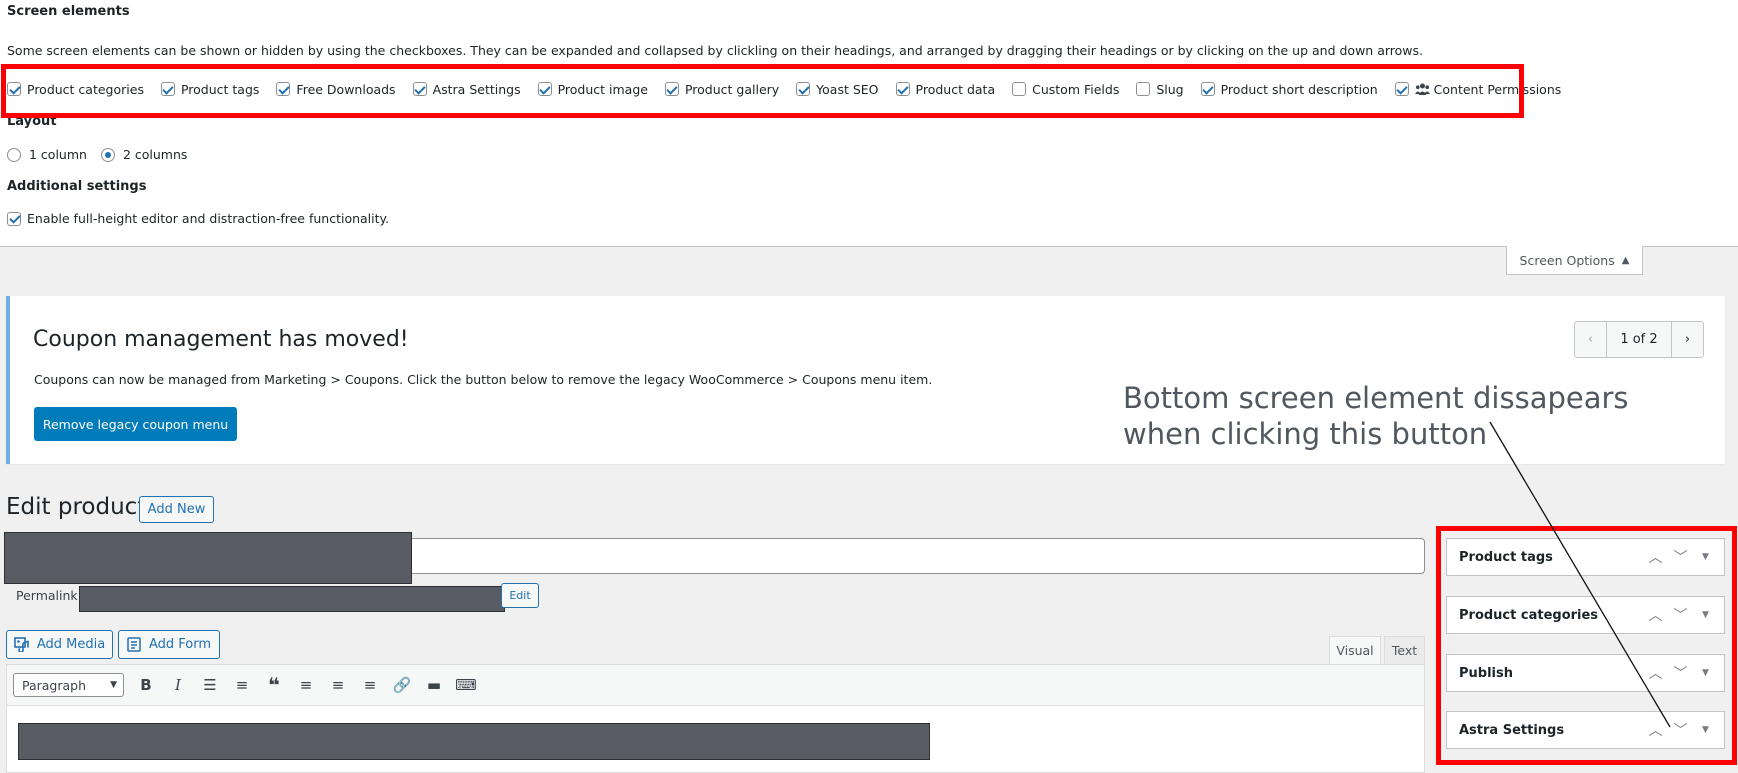 This screenshot has width=1738, height=773. Describe the element at coordinates (134, 644) in the screenshot. I see `form-icon` at that location.